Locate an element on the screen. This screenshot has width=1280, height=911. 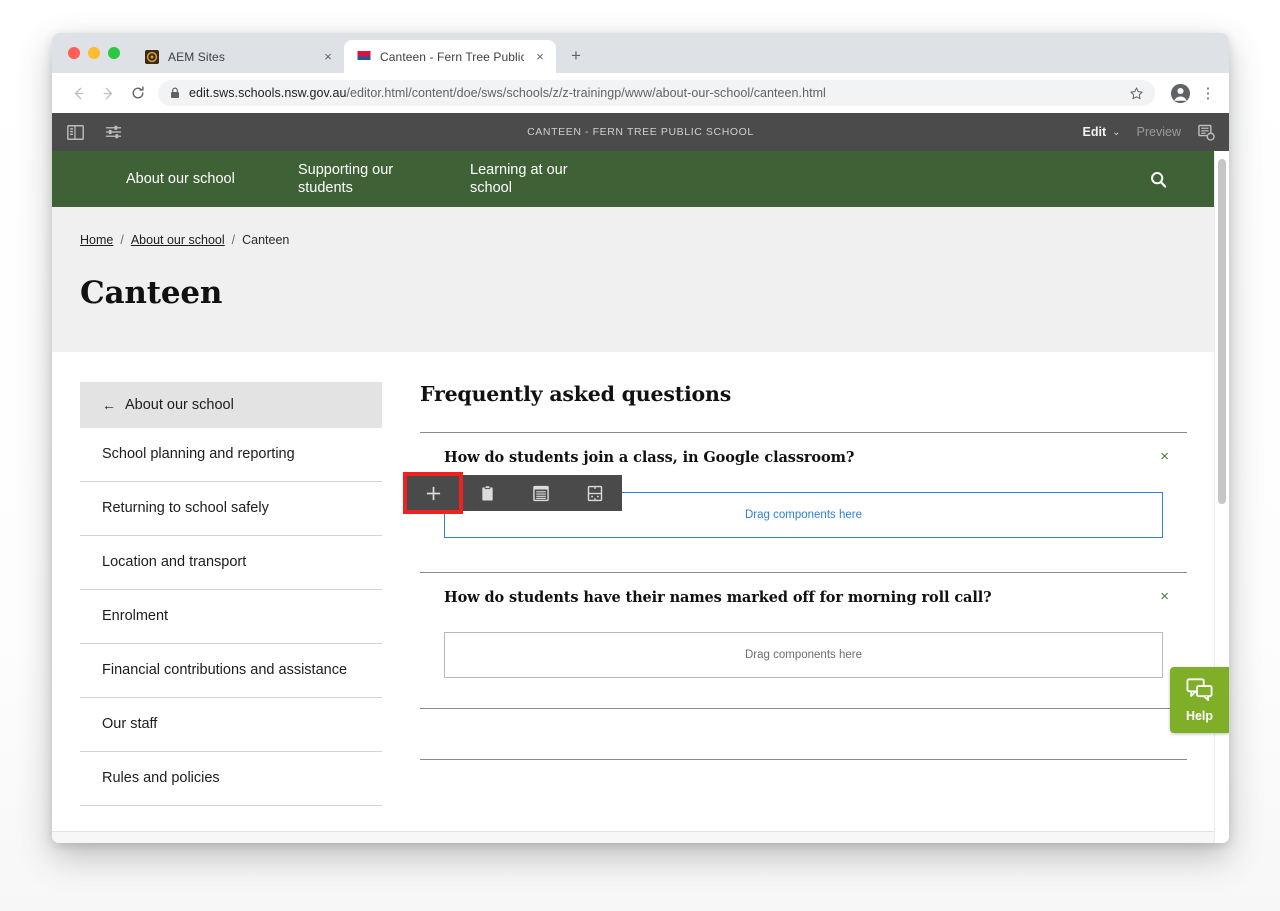
browser-tab-canteen: Canteen - Fern Tree Public Sch × is located at coordinates (450, 56).